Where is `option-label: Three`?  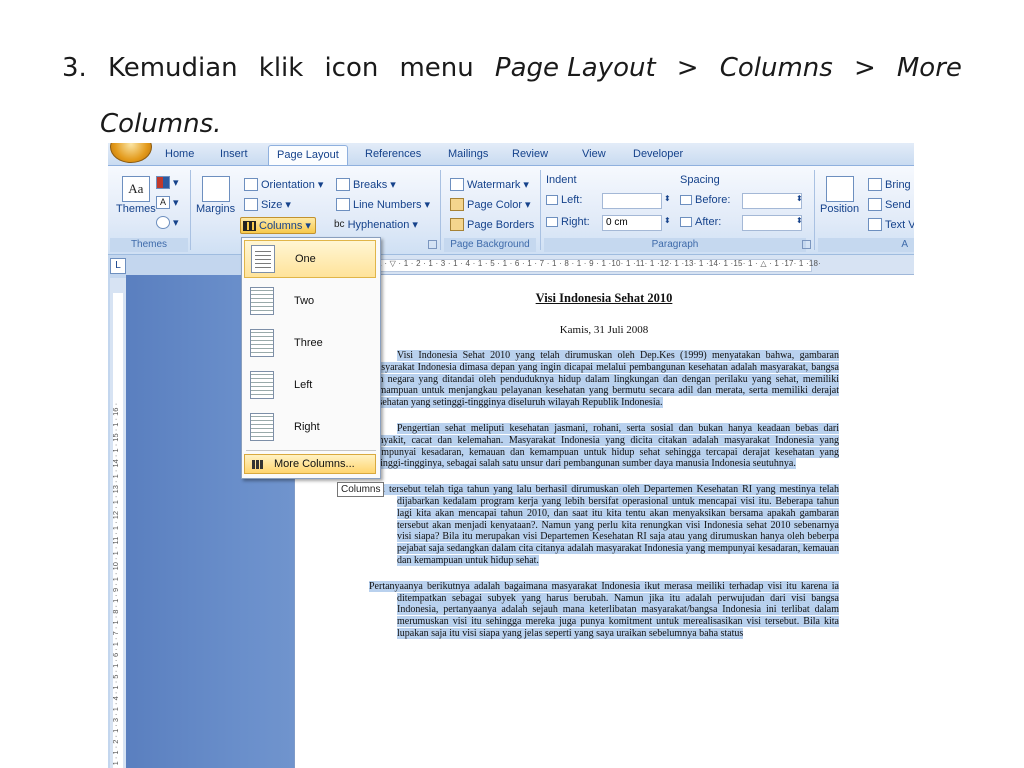
option-label: Three is located at coordinates (308, 343).